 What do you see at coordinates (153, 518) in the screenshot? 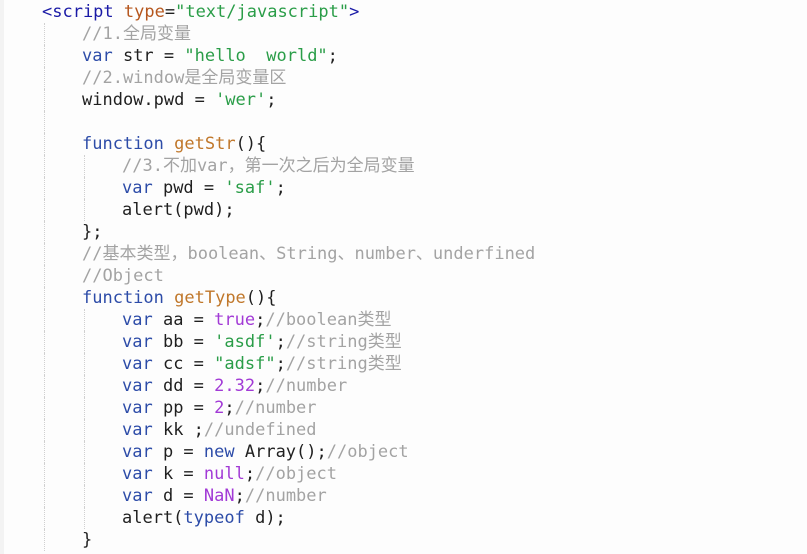
I see `code-token: alert(` at bounding box center [153, 518].